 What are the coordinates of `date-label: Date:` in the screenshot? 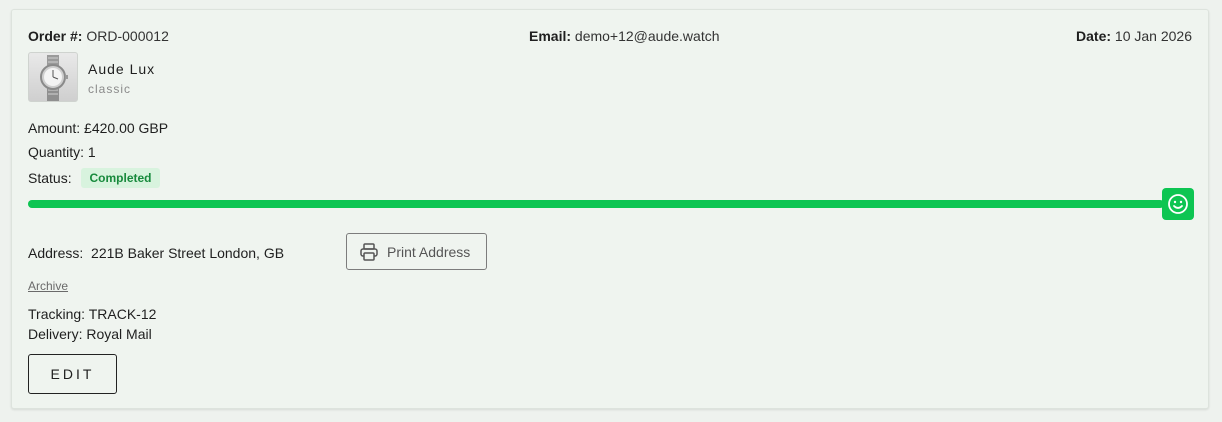 It's located at (1094, 36).